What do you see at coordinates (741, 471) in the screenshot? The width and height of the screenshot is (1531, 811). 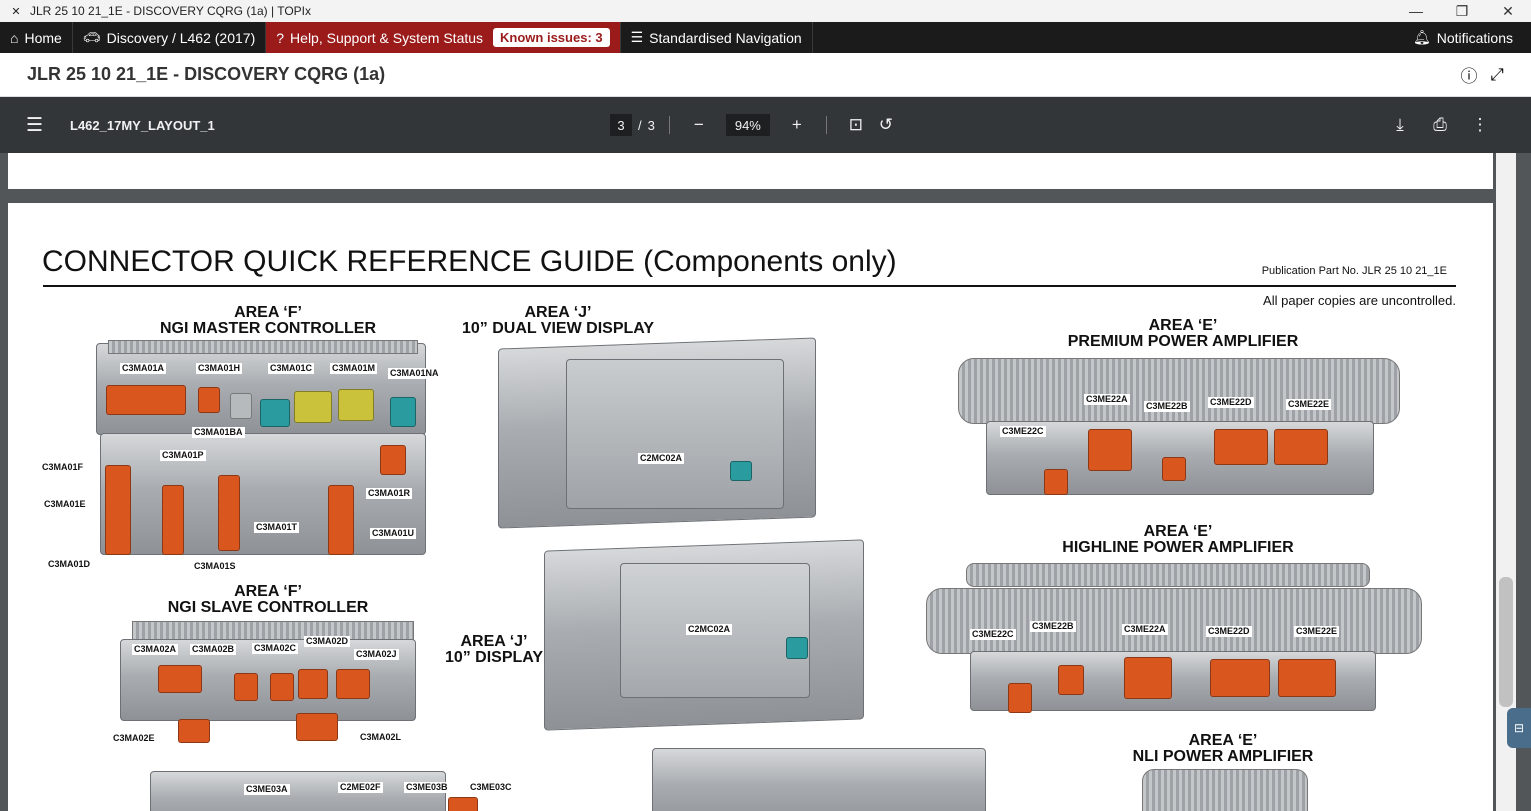 I see `connector-c2mc02a-dual` at bounding box center [741, 471].